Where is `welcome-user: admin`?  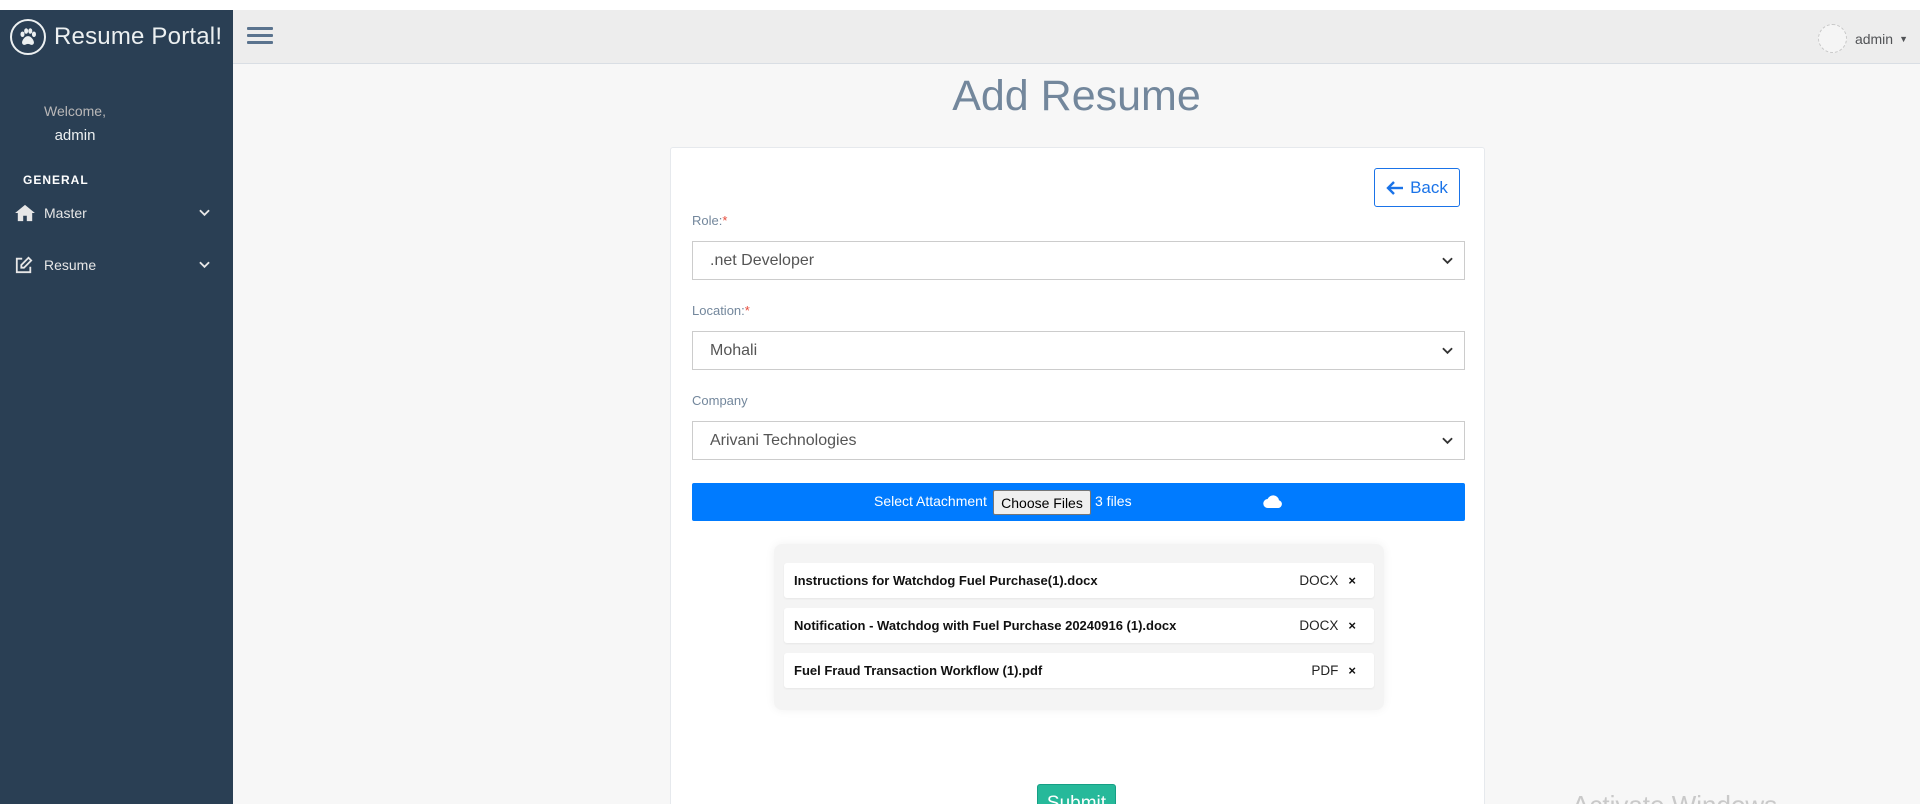 welcome-user: admin is located at coordinates (75, 135).